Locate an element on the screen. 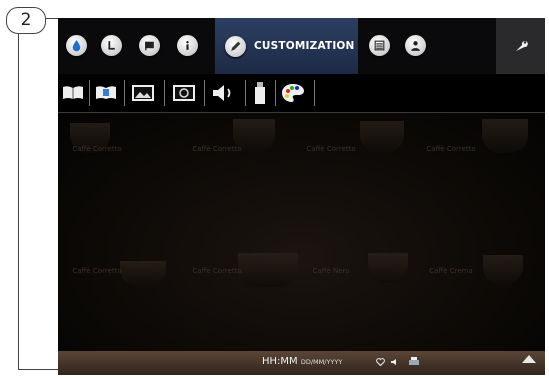  pencil-icon is located at coordinates (235, 46).